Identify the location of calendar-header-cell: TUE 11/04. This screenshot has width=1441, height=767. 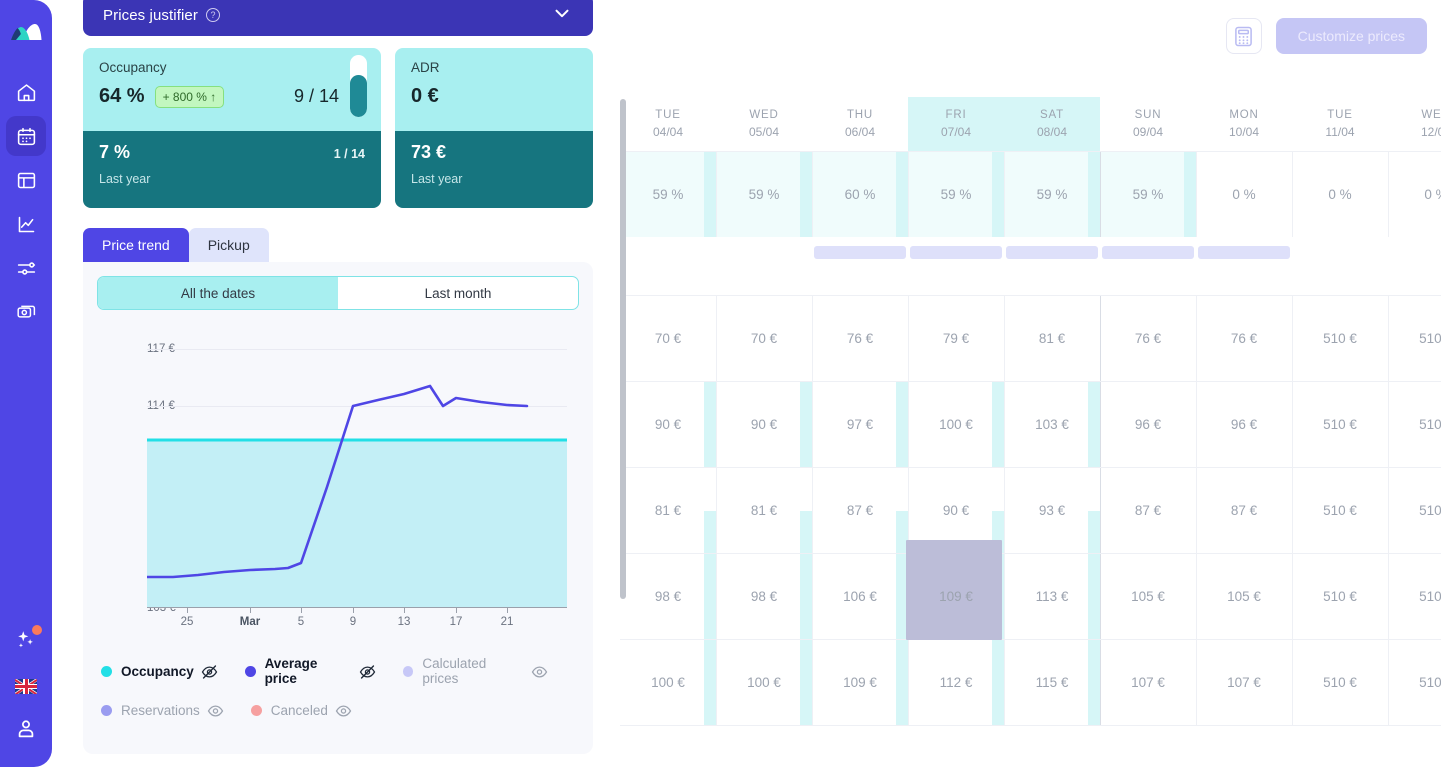
(1340, 124).